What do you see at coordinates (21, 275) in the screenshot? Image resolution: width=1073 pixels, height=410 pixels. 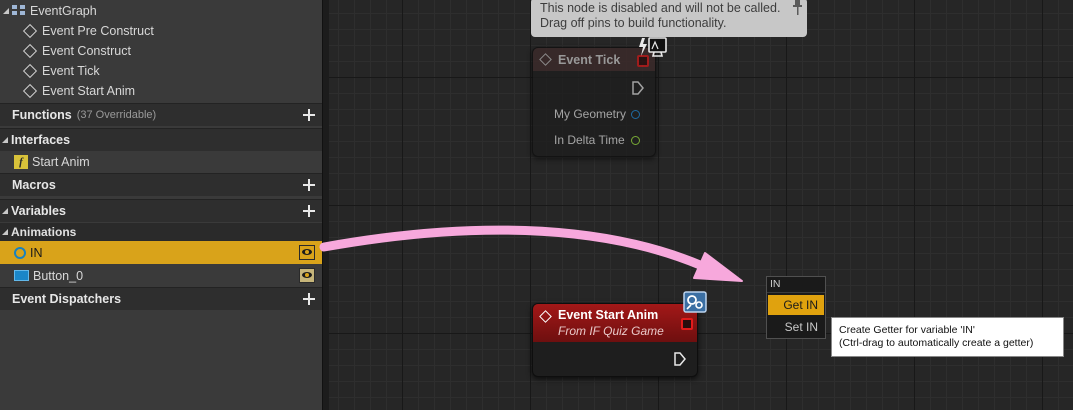 I see `widget-variable-icon` at bounding box center [21, 275].